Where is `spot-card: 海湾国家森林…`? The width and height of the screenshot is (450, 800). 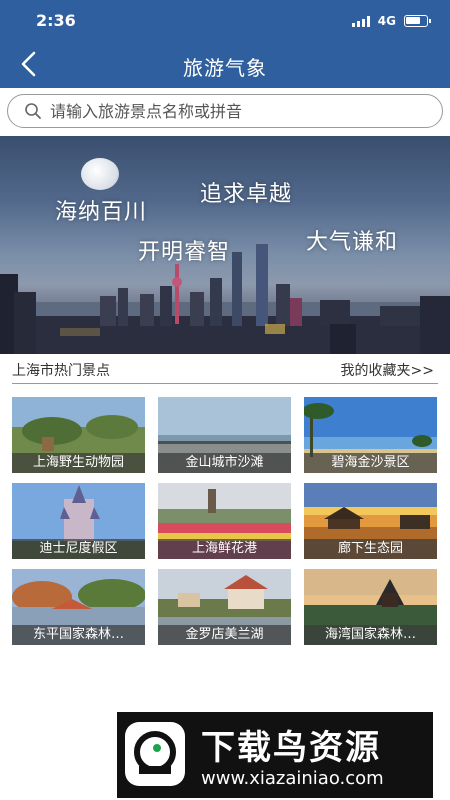
spot-card: 海湾国家森林… is located at coordinates (370, 607).